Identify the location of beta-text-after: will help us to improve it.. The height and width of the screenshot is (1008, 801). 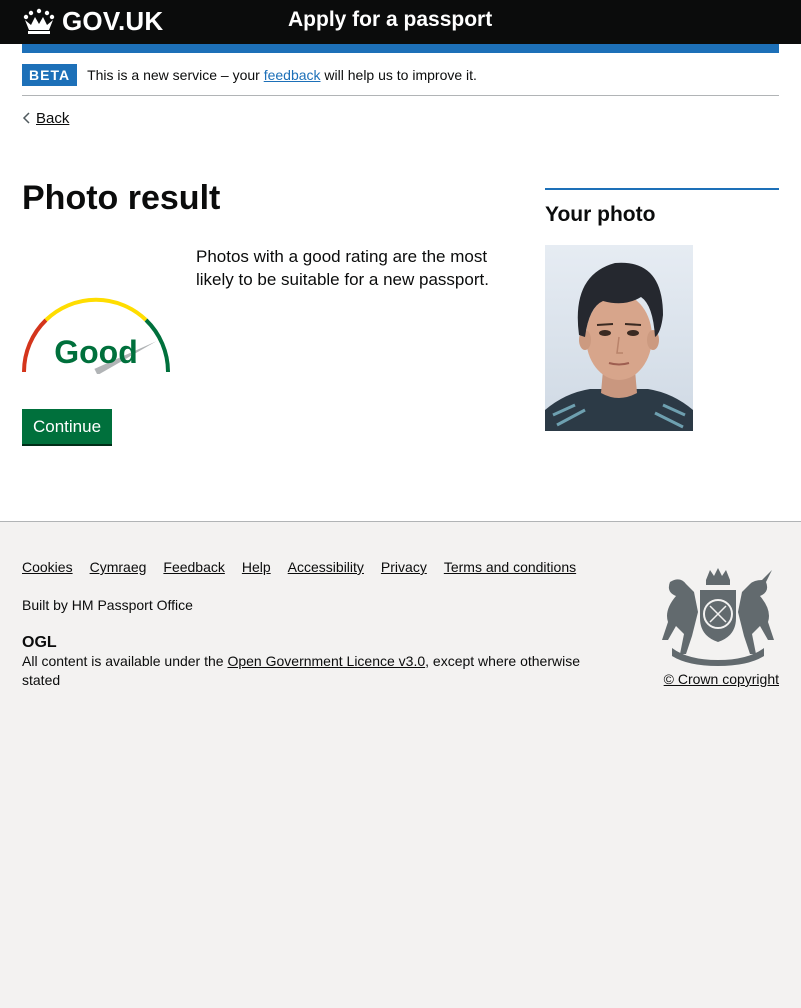
(398, 74).